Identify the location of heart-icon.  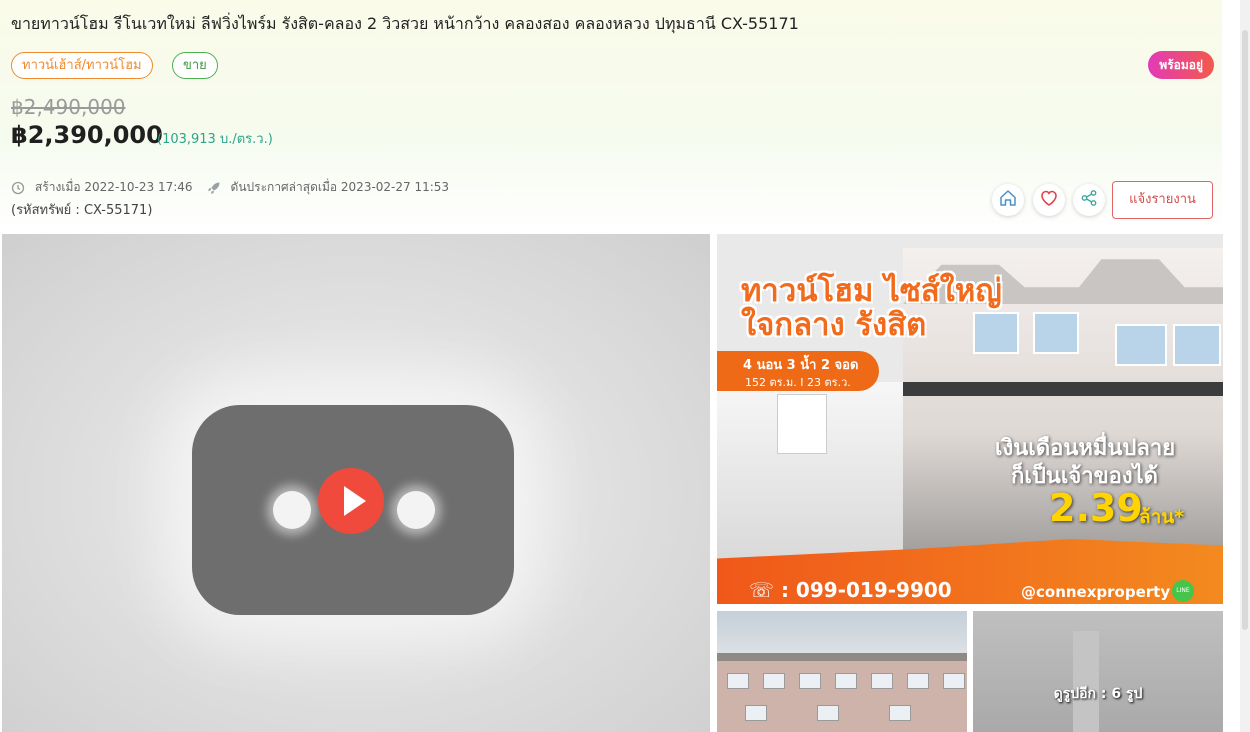
(1049, 200).